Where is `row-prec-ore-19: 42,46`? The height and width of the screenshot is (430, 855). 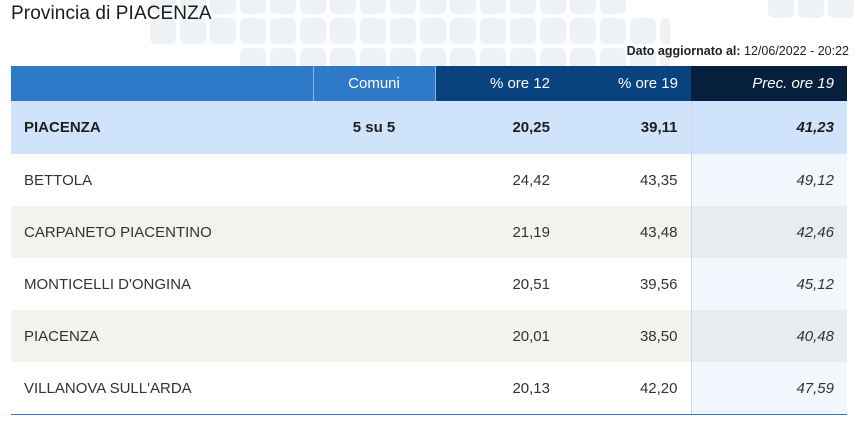
row-prec-ore-19: 42,46 is located at coordinates (768, 232).